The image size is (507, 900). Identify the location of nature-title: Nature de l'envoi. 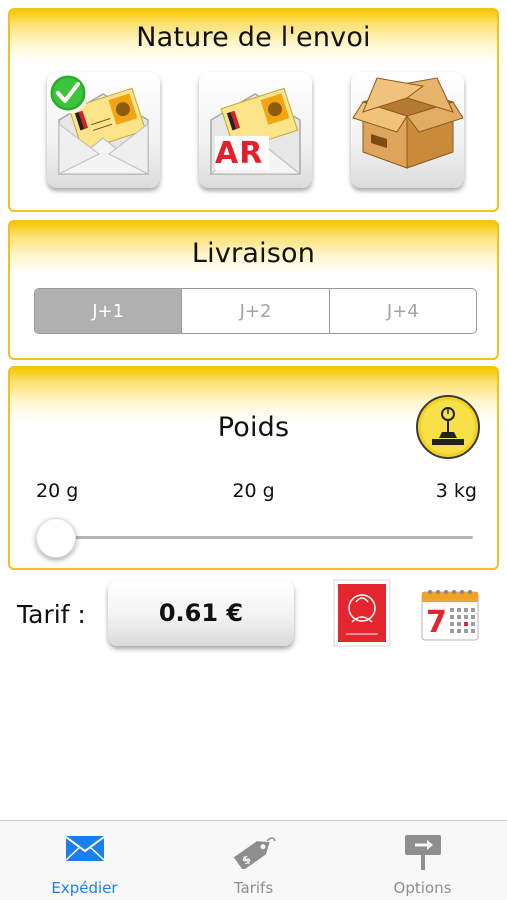
(253, 37).